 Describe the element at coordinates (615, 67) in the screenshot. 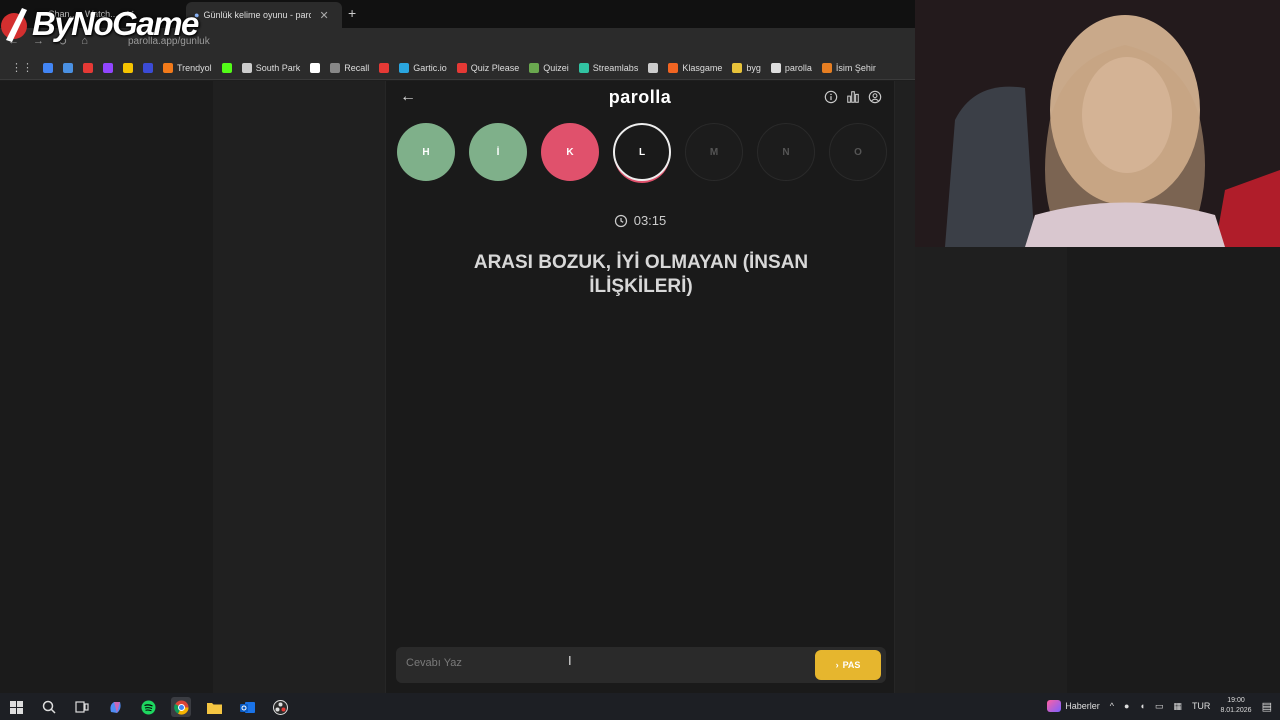

I see `bookmark-label: Streamlabs` at that location.